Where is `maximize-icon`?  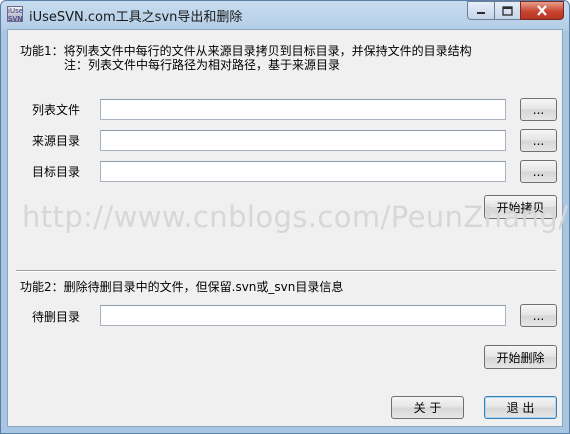
maximize-icon is located at coordinates (507, 10).